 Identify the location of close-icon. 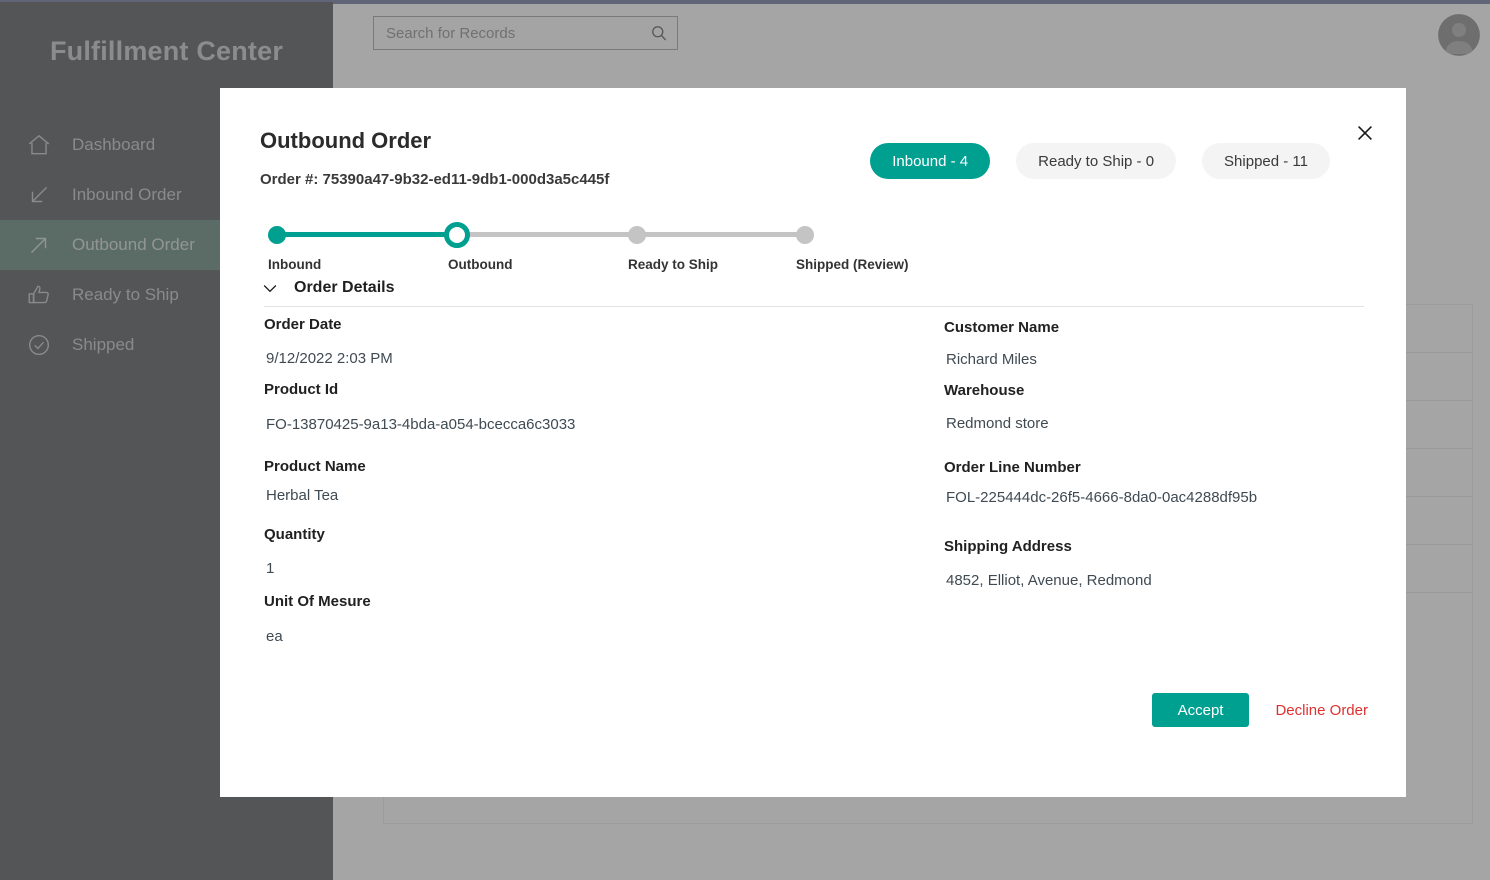
(1365, 133).